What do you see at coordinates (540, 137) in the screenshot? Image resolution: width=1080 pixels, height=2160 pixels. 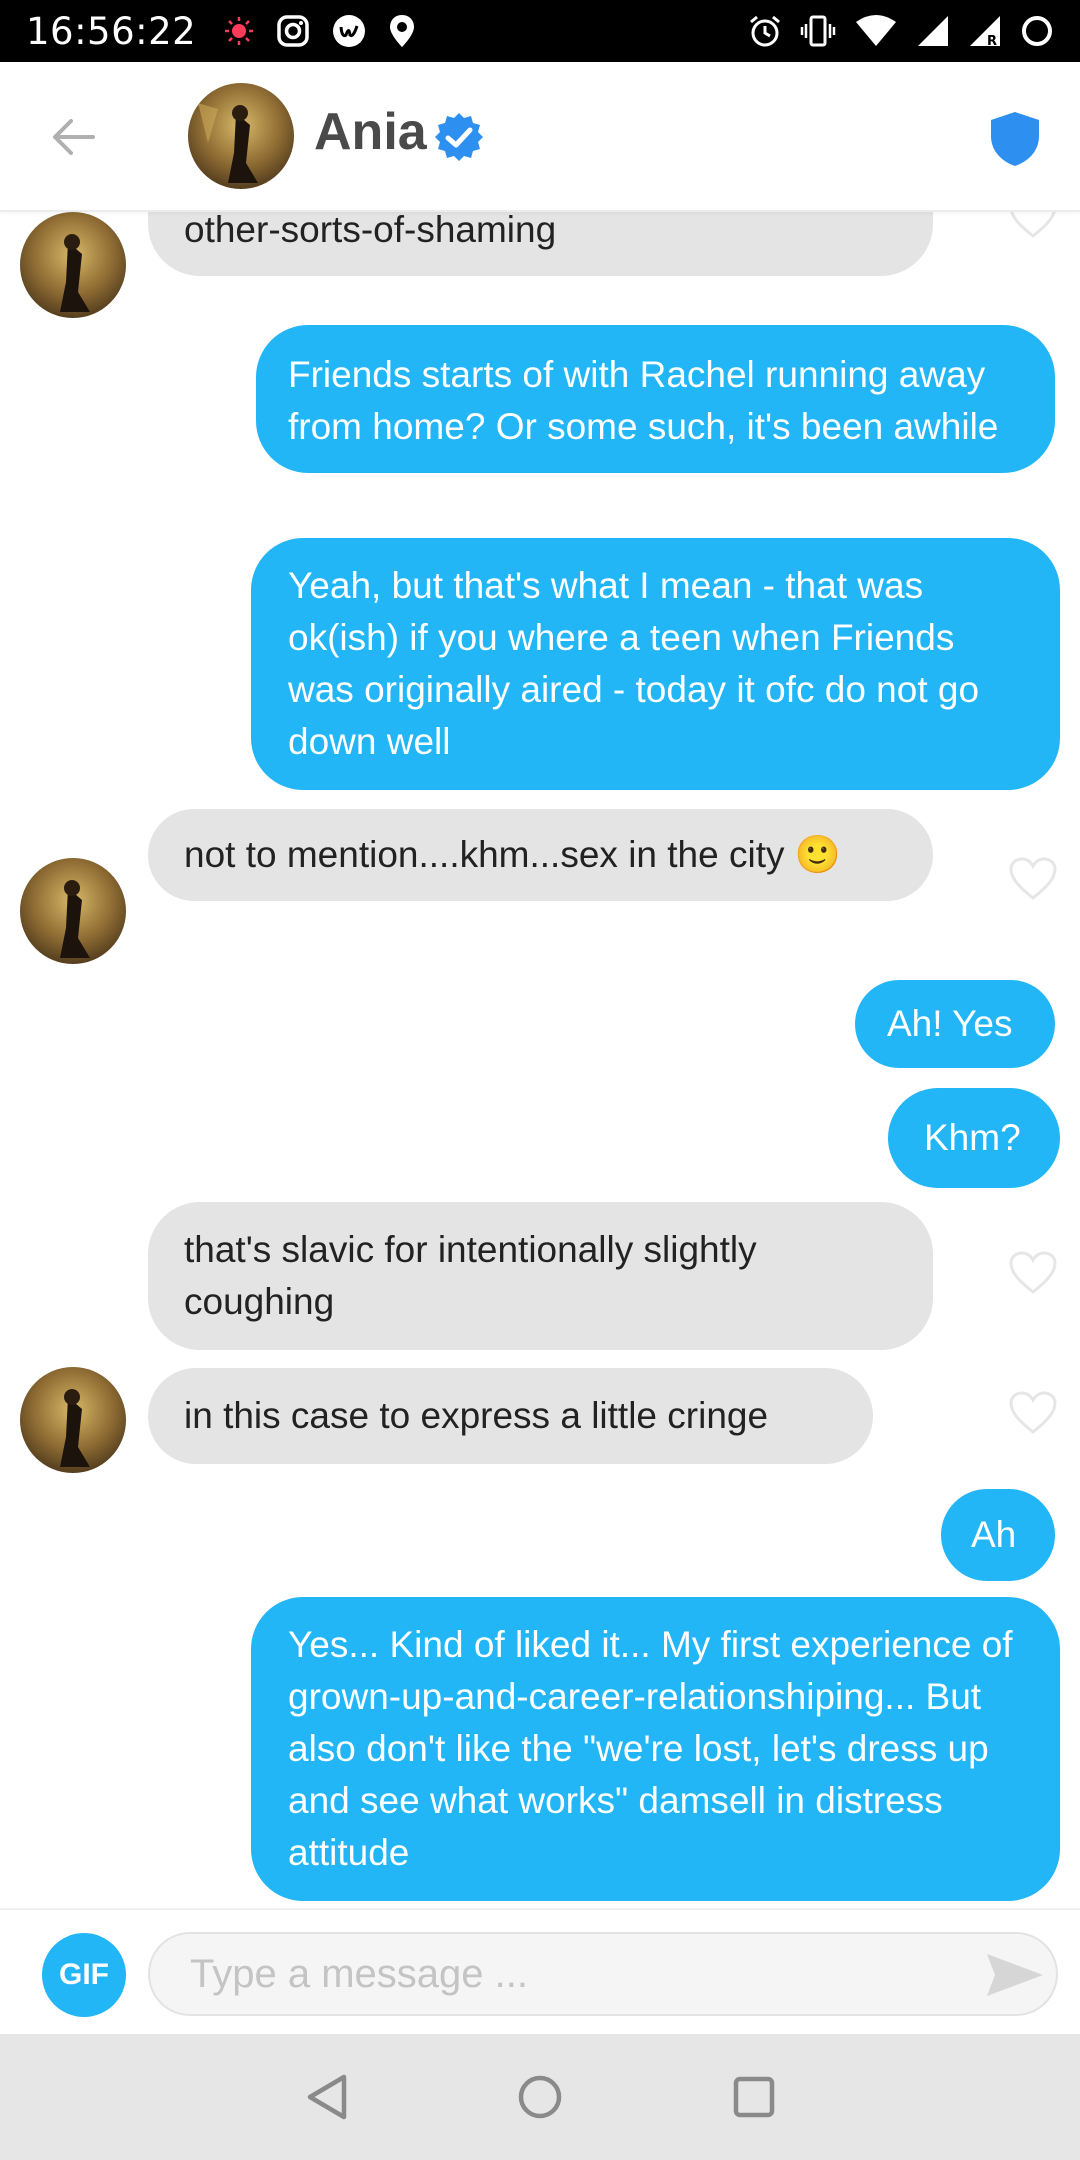 I see `chat-header: Ania` at bounding box center [540, 137].